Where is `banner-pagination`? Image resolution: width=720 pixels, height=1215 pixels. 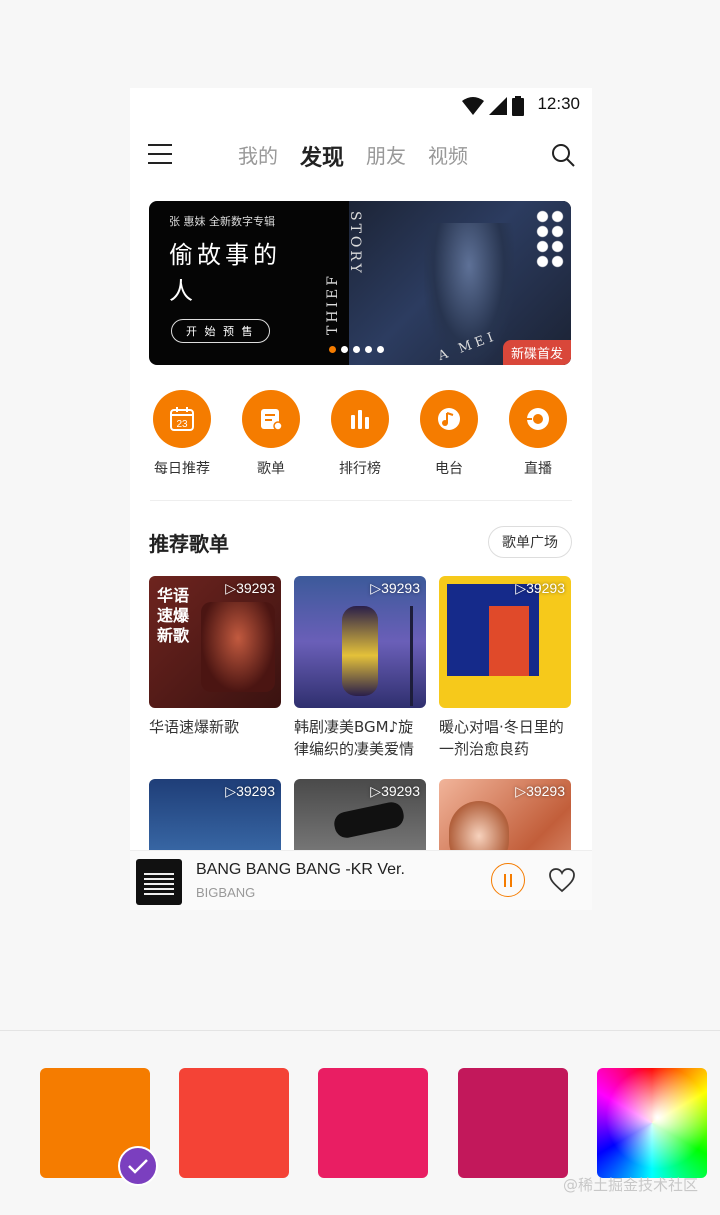 banner-pagination is located at coordinates (356, 349).